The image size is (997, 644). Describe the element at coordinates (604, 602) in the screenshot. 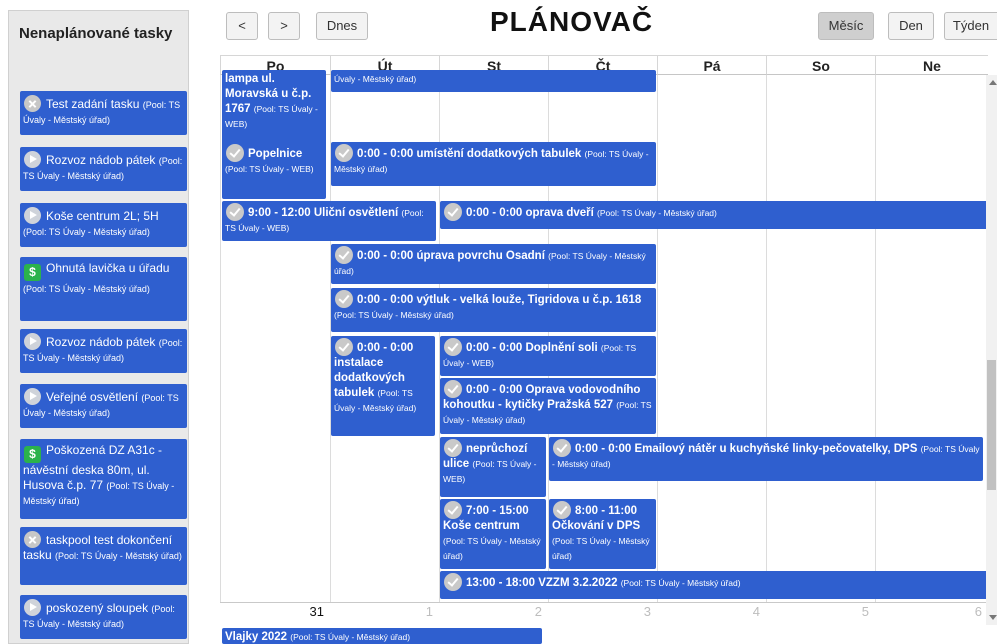

I see `week-divider` at that location.